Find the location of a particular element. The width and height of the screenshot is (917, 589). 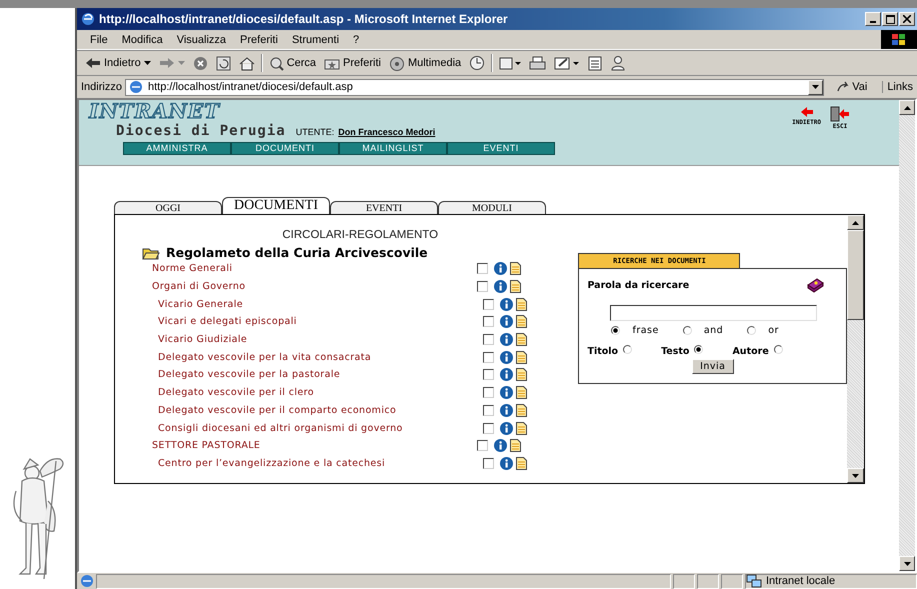

radio-label: Titolo is located at coordinates (602, 351).